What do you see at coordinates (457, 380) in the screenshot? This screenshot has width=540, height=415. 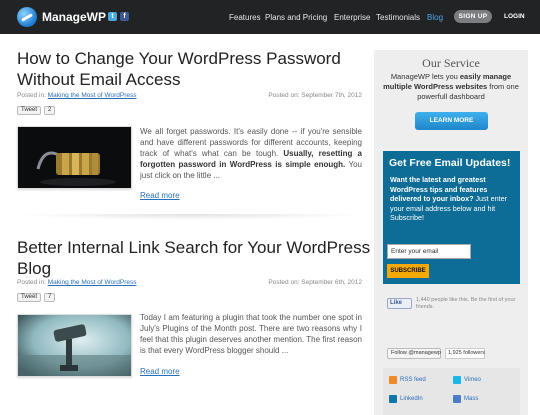 I see `vimeo-icon` at bounding box center [457, 380].